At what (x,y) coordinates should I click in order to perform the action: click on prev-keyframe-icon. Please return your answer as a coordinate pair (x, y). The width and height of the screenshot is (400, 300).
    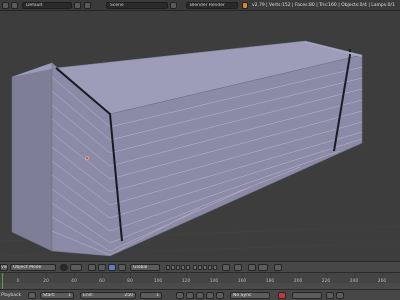
    Looking at the image, I should click on (190, 295).